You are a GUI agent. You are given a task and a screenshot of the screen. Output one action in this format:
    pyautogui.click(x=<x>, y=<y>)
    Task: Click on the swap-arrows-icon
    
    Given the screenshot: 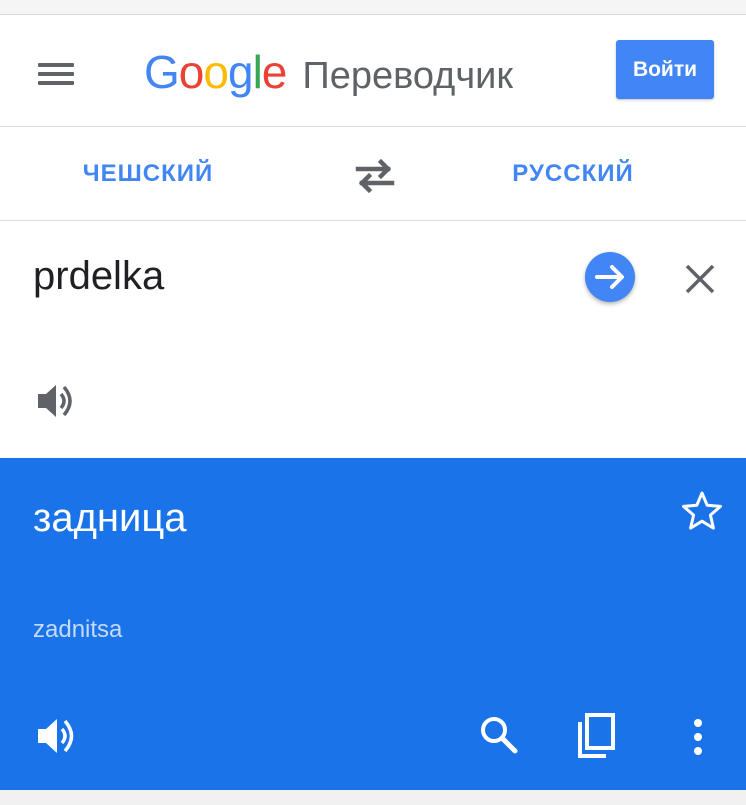 What is the action you would take?
    pyautogui.click(x=375, y=175)
    